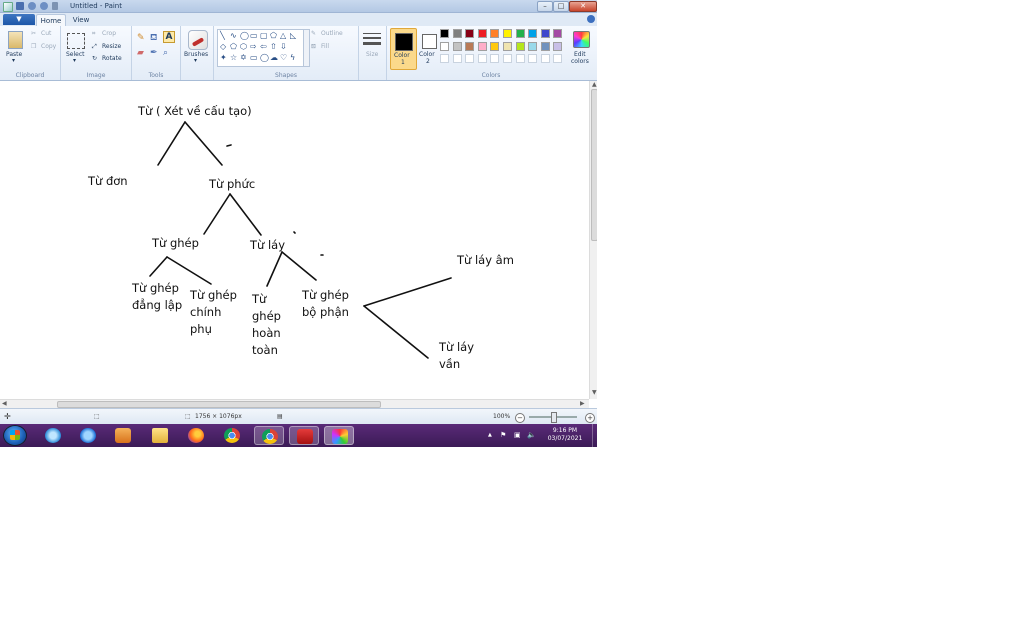 Image resolution: width=1024 pixels, height=627 pixels. Describe the element at coordinates (554, 417) in the screenshot. I see `zoom-slider-thumb` at that location.